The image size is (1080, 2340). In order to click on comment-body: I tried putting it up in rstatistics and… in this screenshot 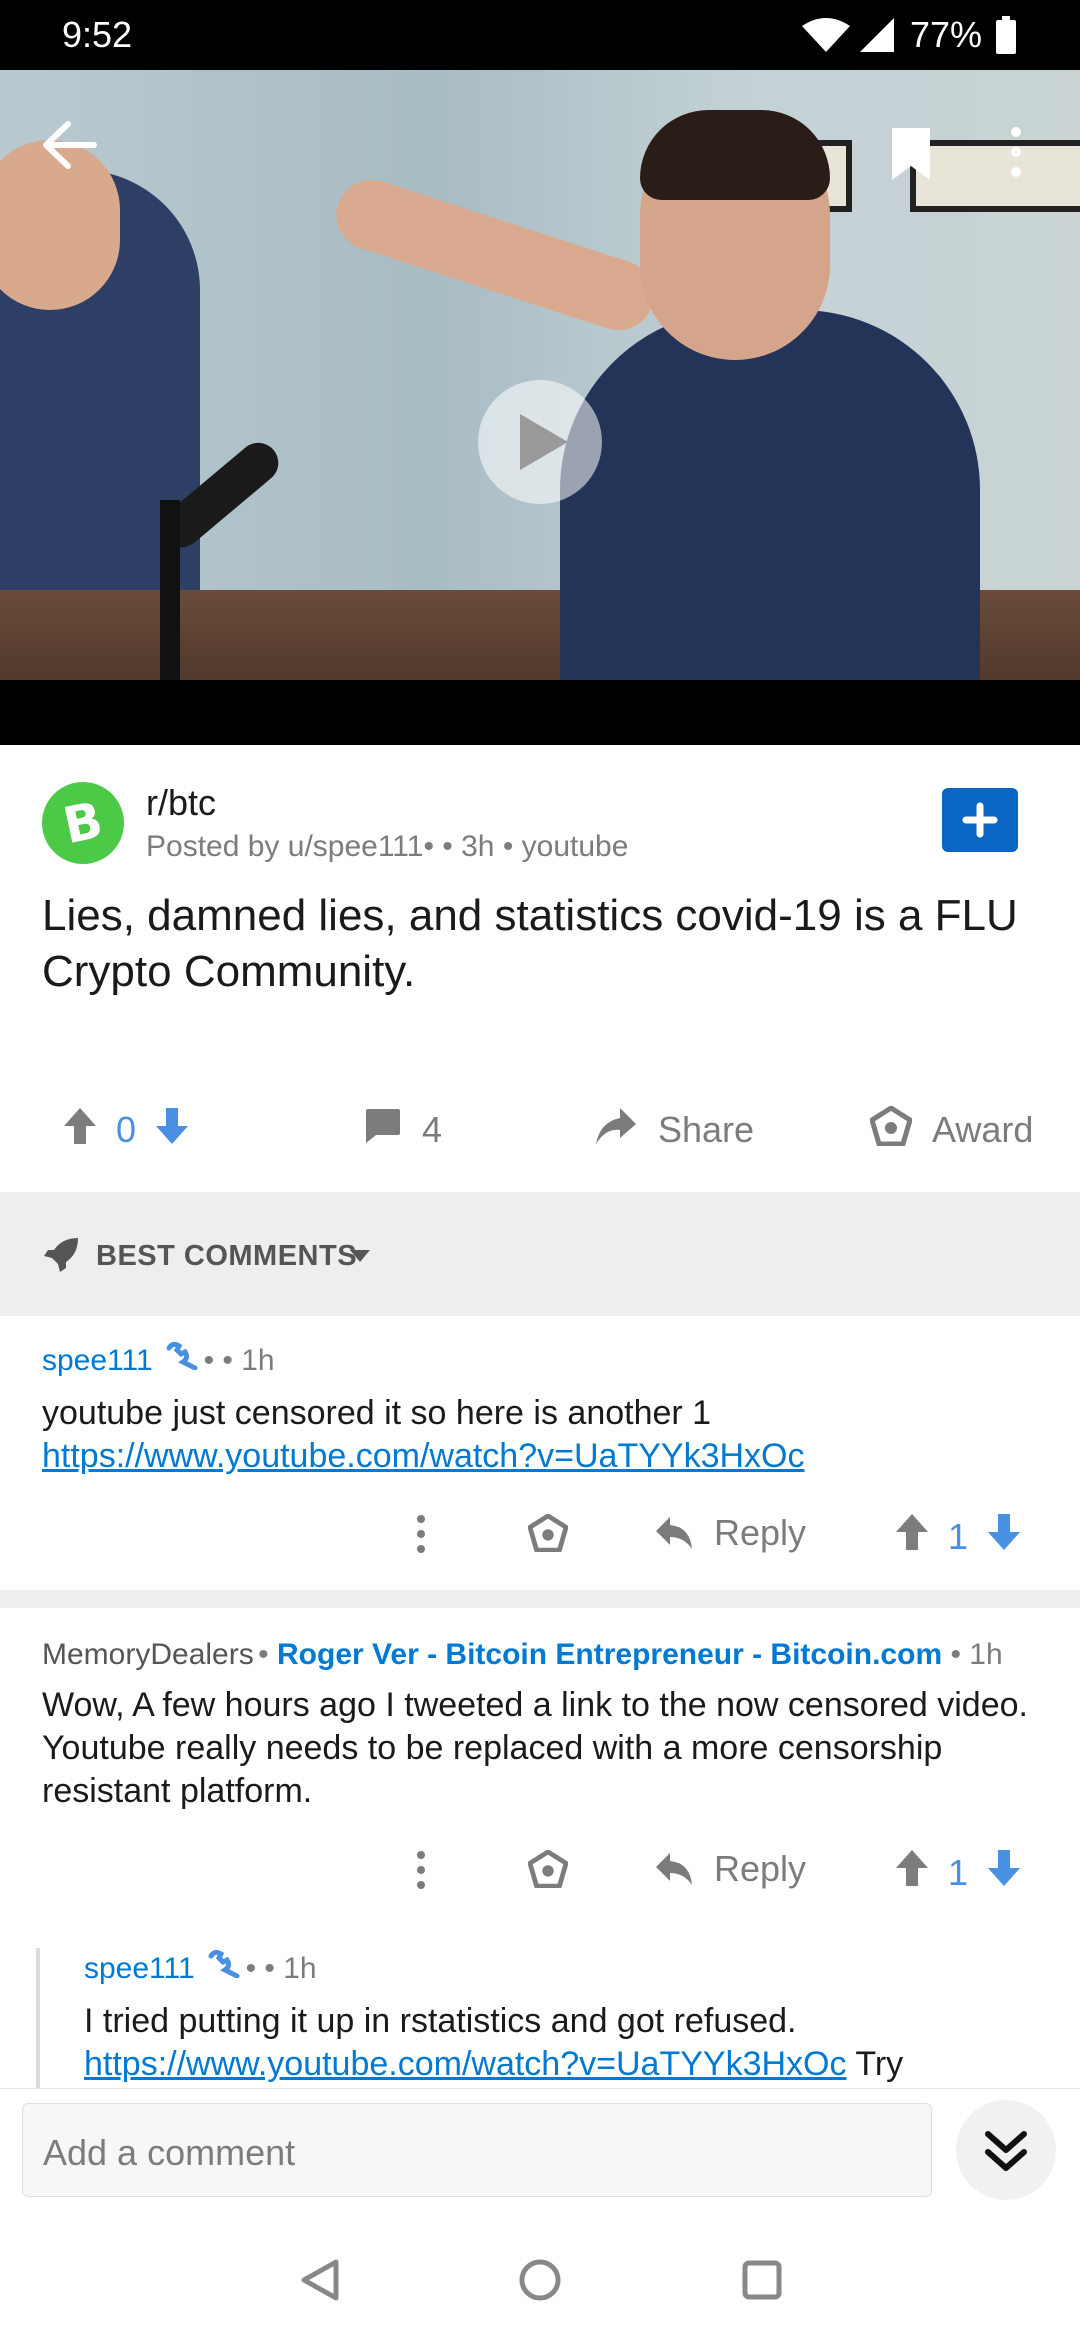, I will do `click(574, 2044)`.